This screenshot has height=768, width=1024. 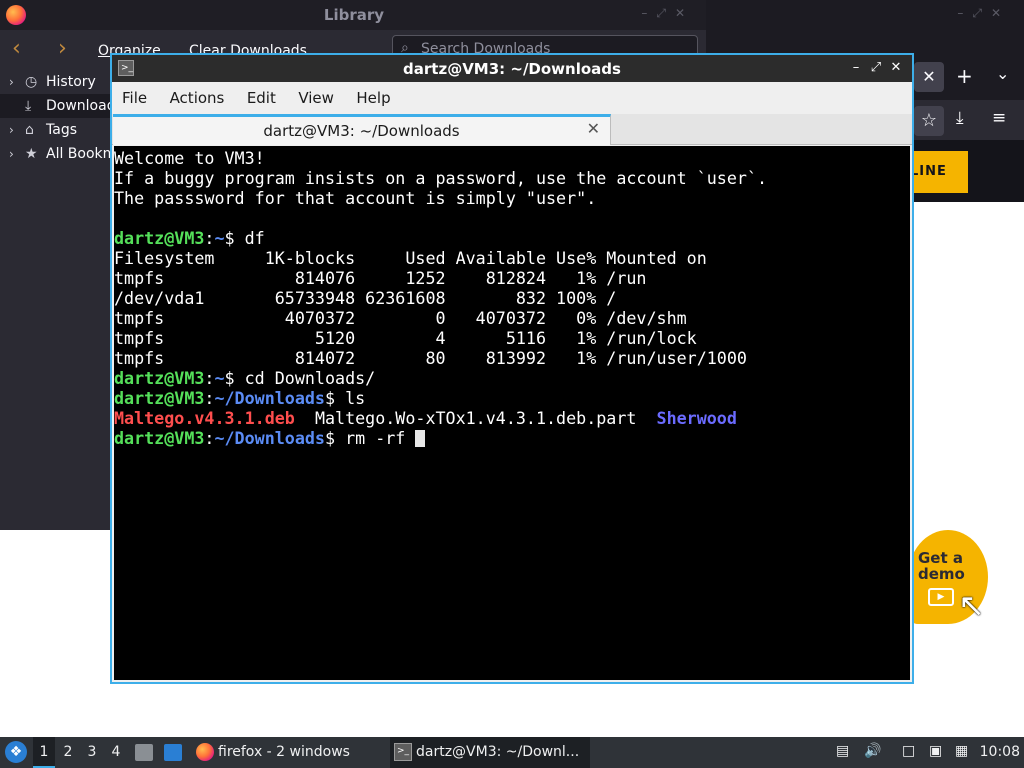 What do you see at coordinates (355, 398) in the screenshot?
I see `command-text: ls` at bounding box center [355, 398].